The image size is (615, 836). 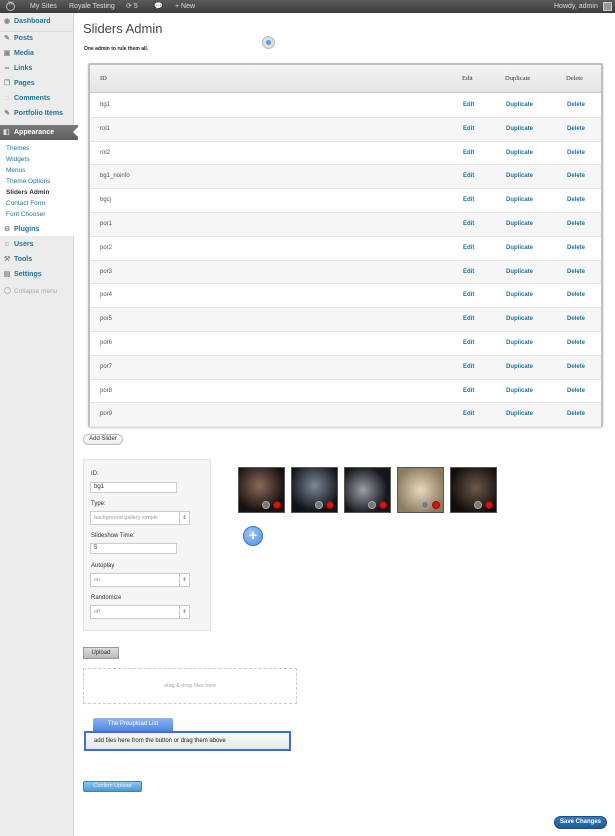 What do you see at coordinates (37, 22) in the screenshot?
I see `menu-dashboard: ◉ Dashboard` at bounding box center [37, 22].